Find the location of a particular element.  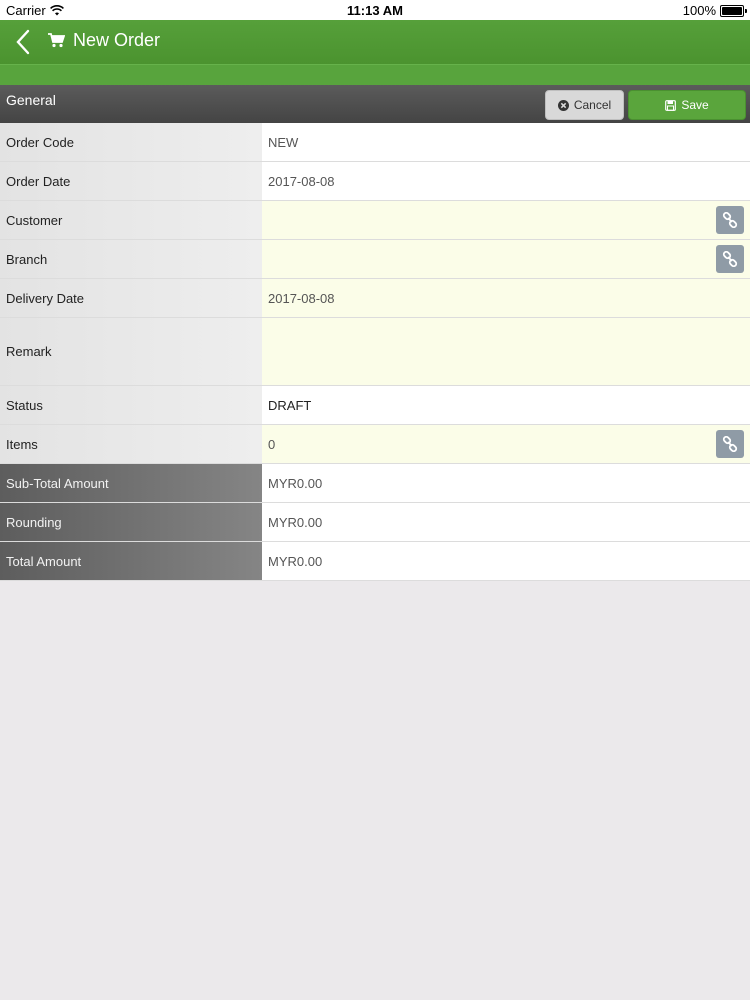

branch-link-button is located at coordinates (730, 259).